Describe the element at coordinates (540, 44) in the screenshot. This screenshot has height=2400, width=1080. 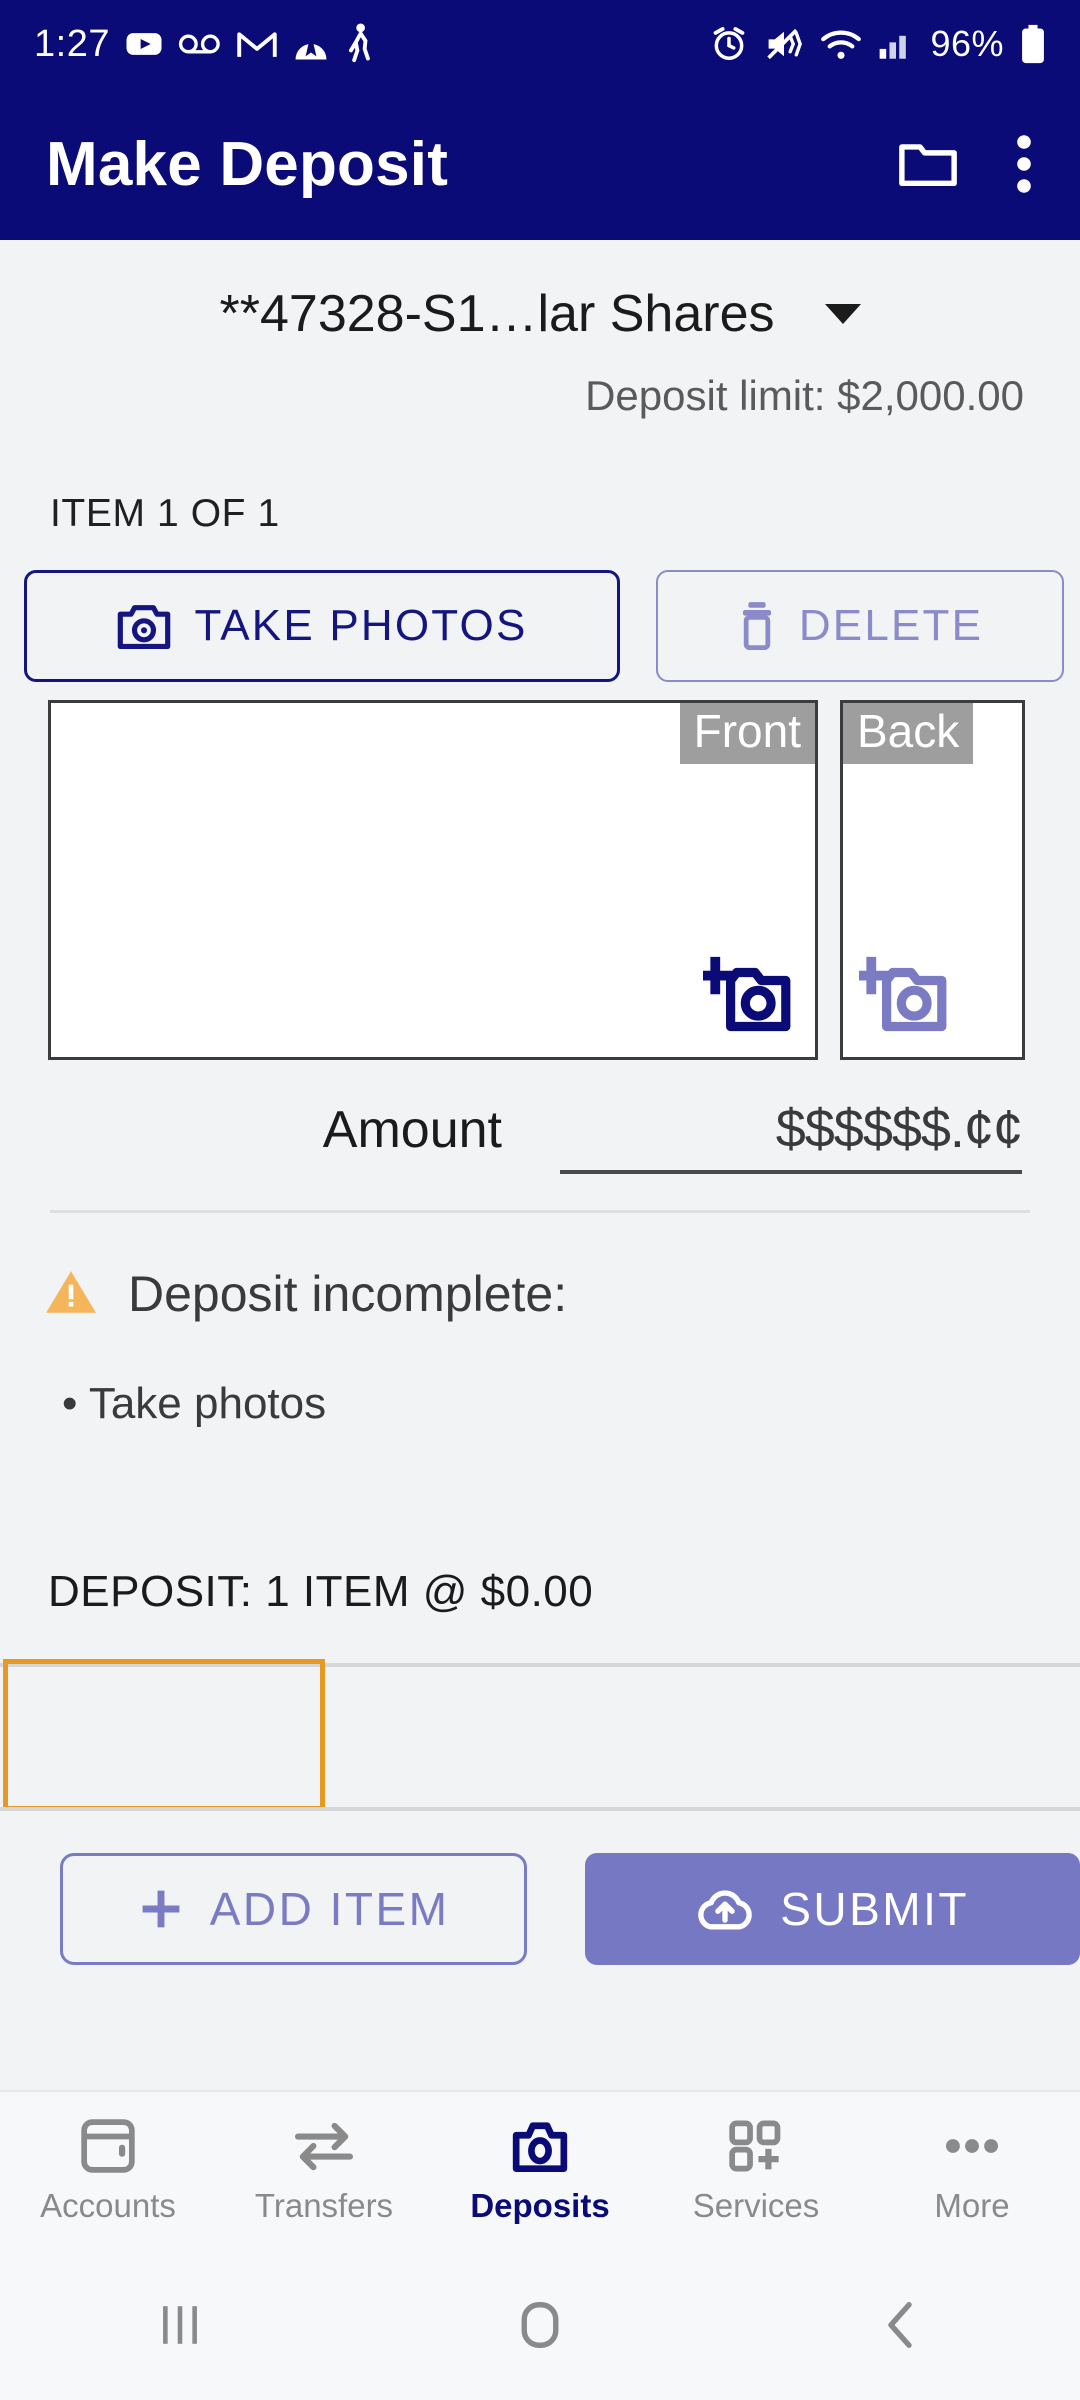
I see `status-bar: 1:27 96%` at that location.